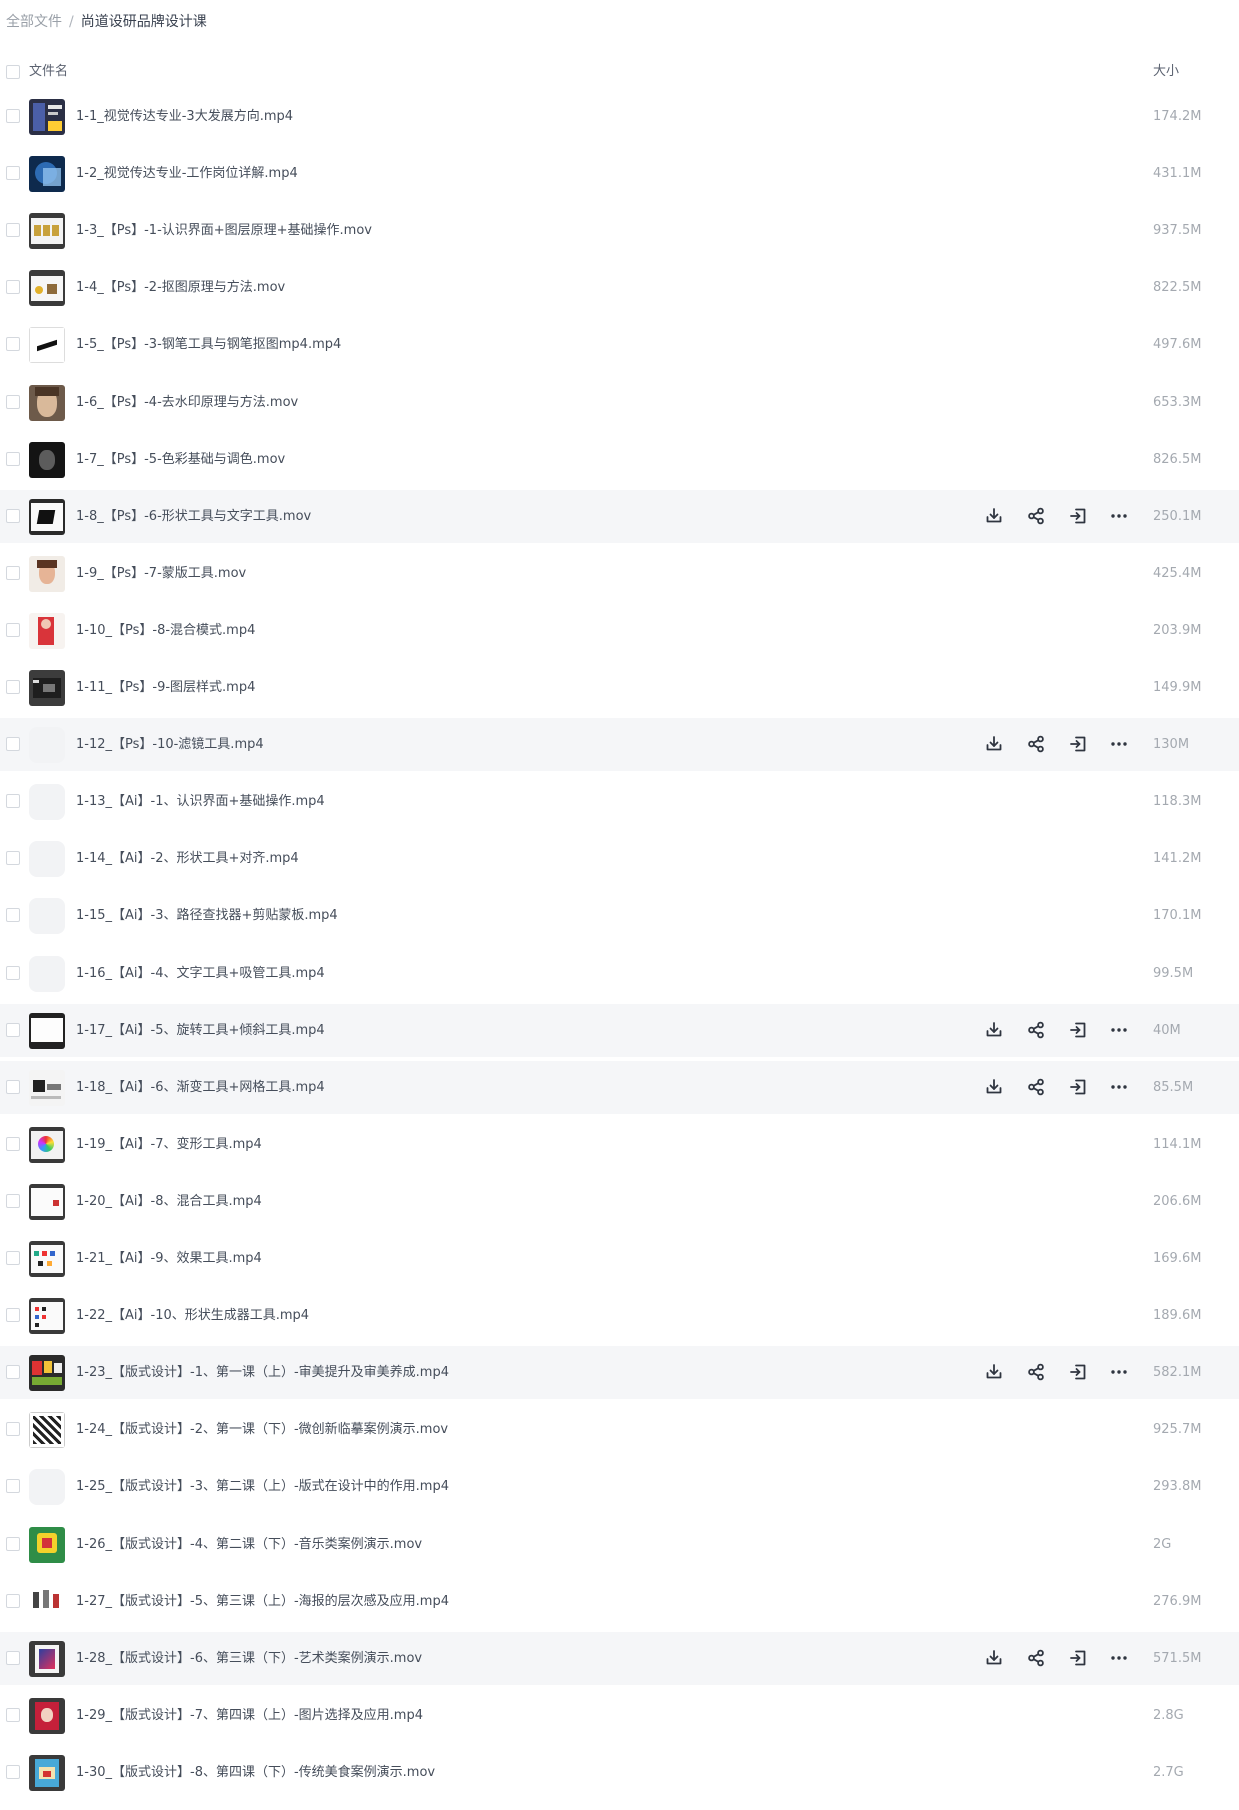 The image size is (1239, 1810). Describe the element at coordinates (180, 459) in the screenshot. I see `file-name: 1-7_【Ps】-5-色彩基础与调色.mov` at that location.